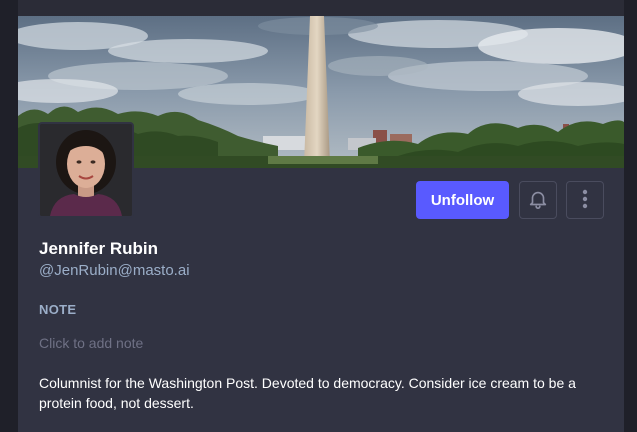 Image resolution: width=637 pixels, height=432 pixels. I want to click on vertical-dots-icon, so click(585, 200).